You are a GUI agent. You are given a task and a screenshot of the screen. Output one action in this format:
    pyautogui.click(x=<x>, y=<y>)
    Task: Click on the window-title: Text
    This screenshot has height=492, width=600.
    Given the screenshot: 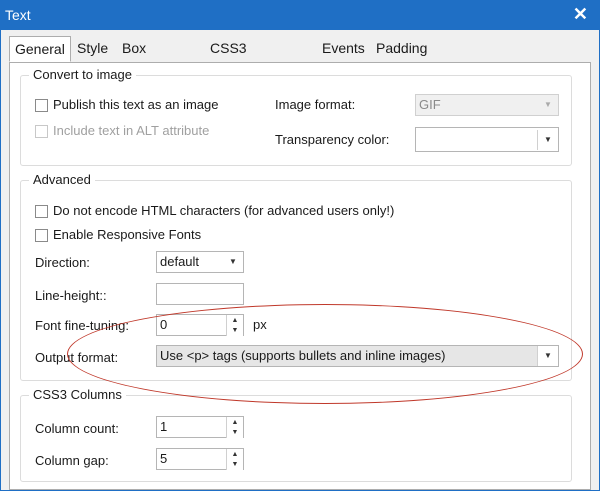 What is the action you would take?
    pyautogui.click(x=18, y=15)
    